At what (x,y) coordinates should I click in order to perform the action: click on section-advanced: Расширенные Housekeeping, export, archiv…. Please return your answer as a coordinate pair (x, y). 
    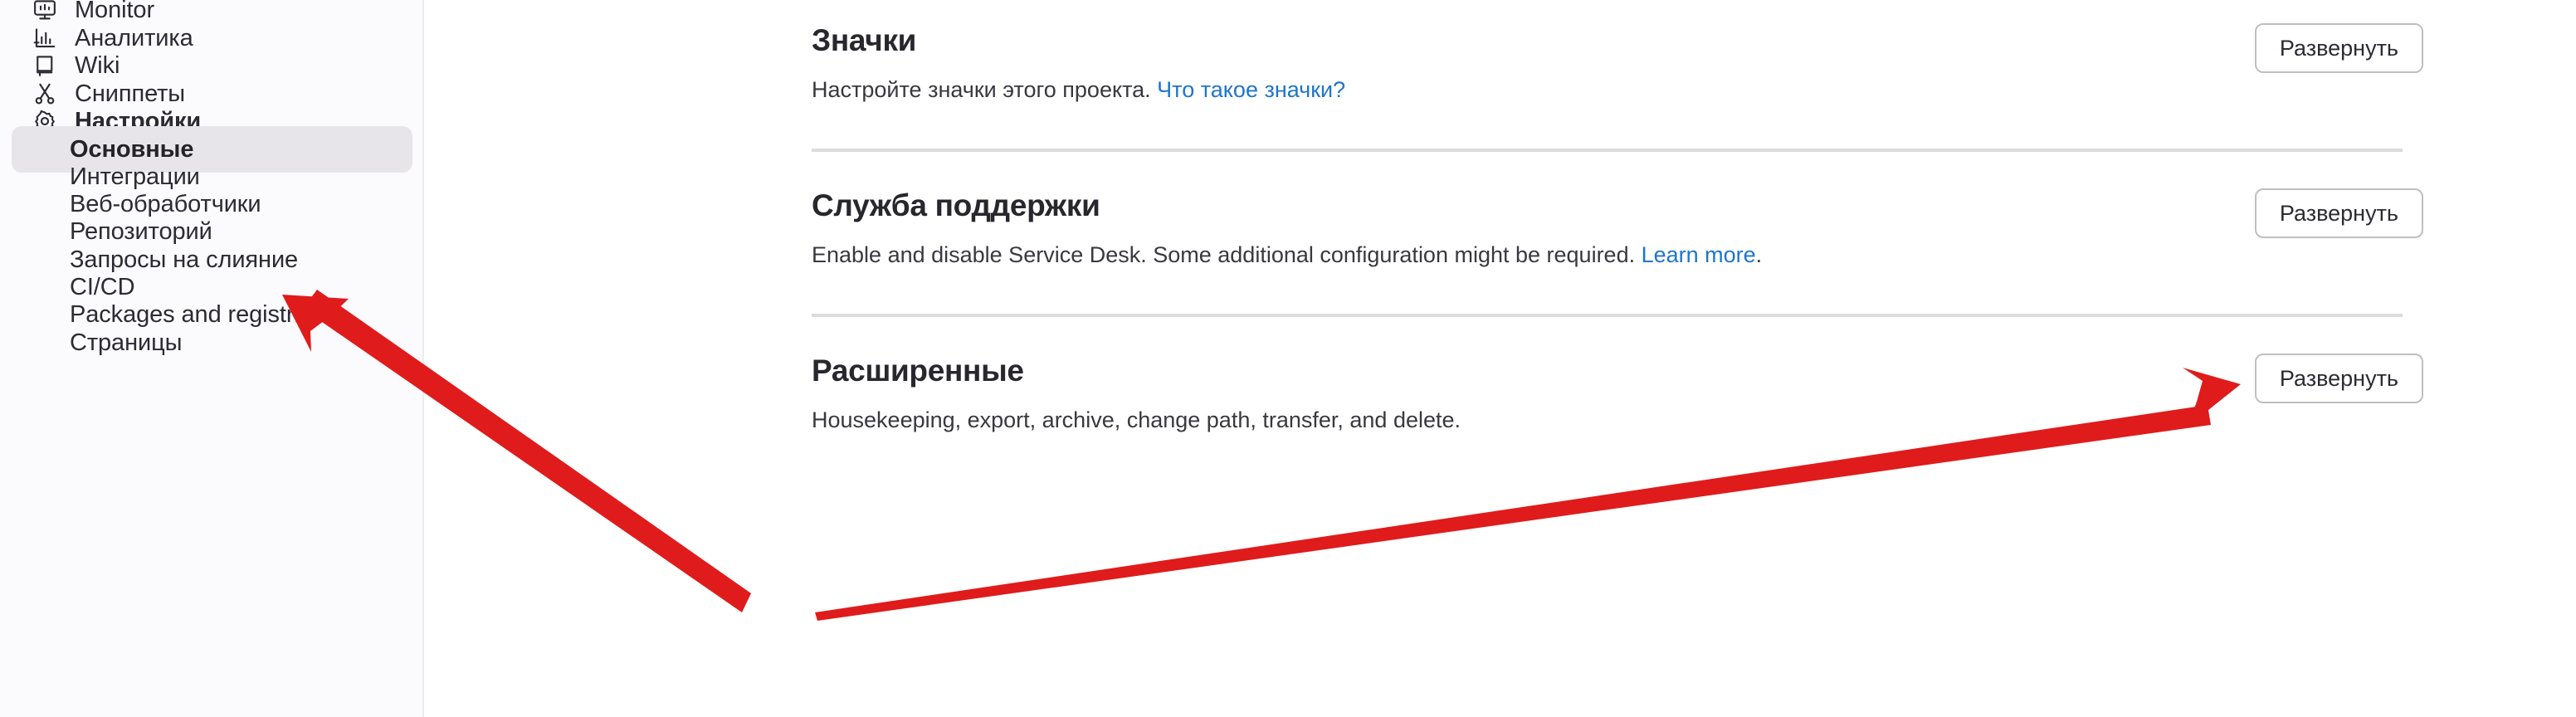
    Looking at the image, I should click on (1609, 393).